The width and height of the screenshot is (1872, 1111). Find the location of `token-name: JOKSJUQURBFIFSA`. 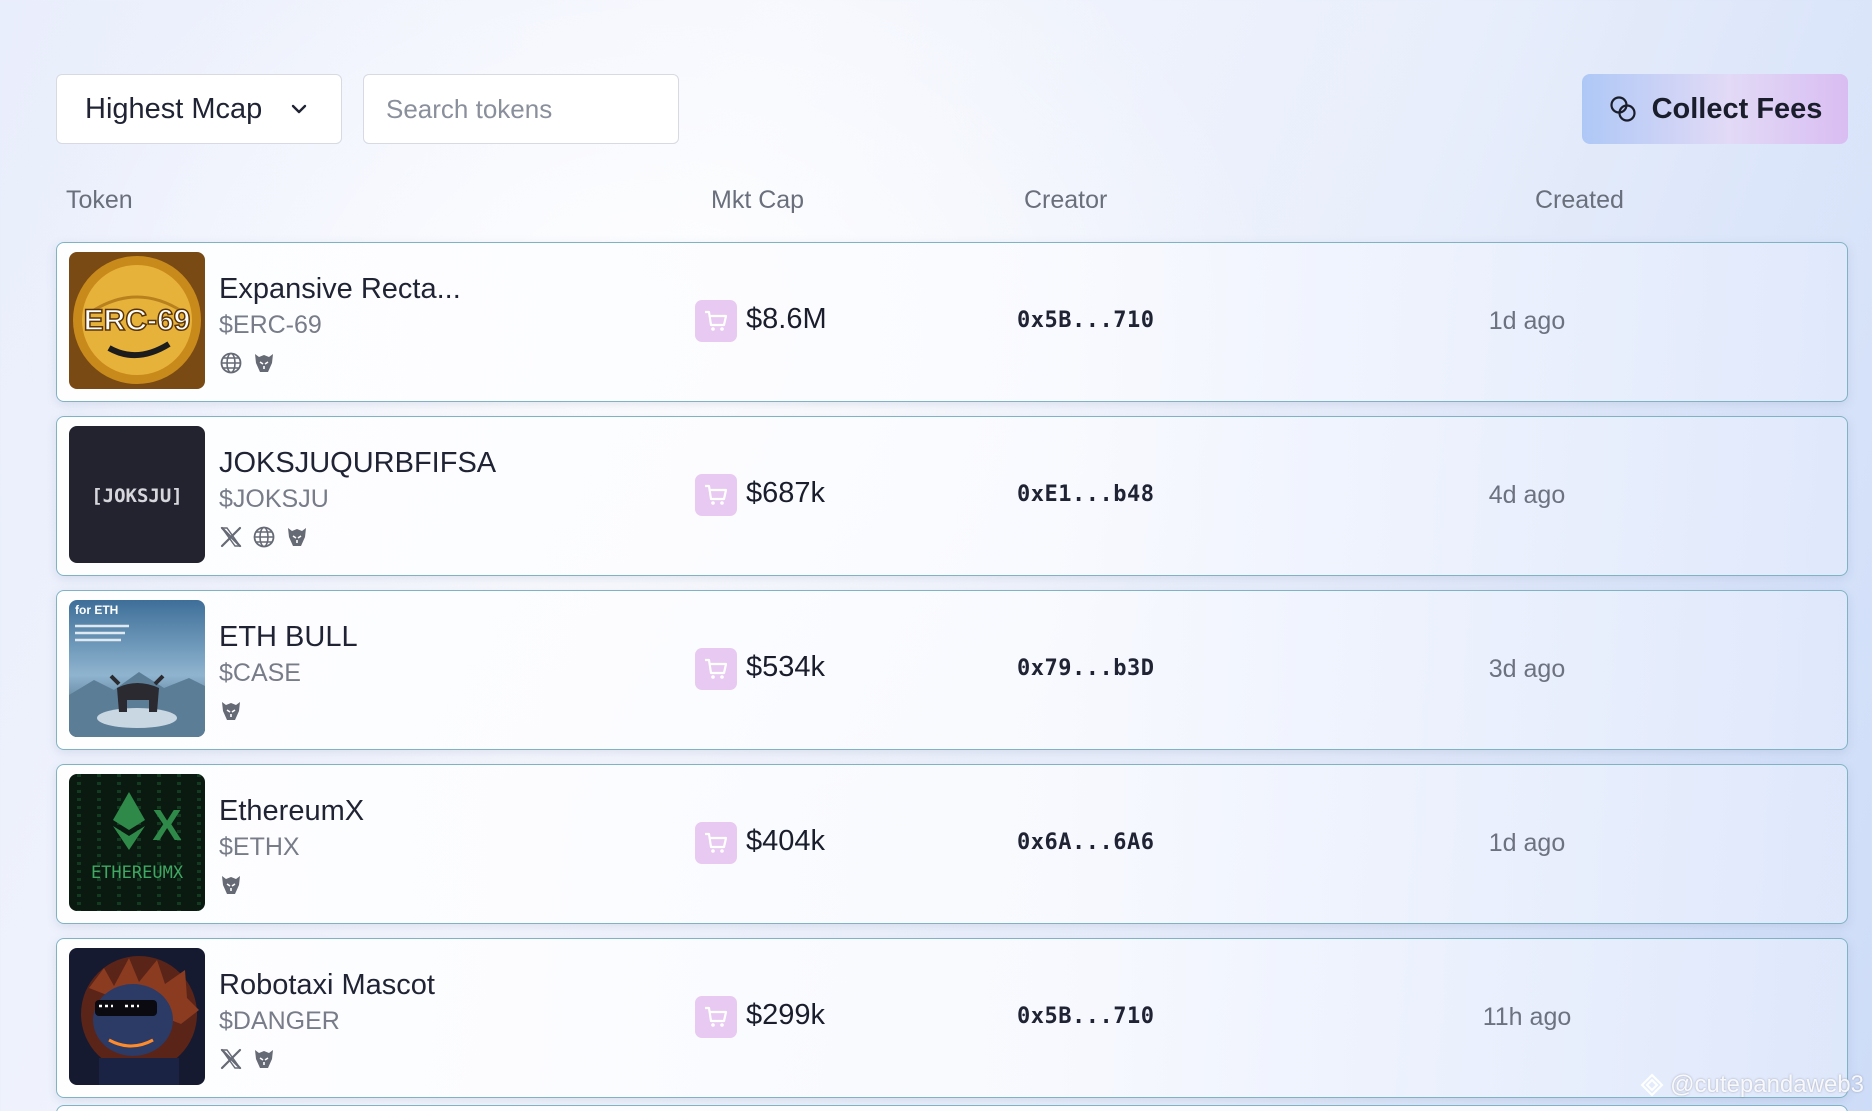

token-name: JOKSJUQURBFIFSA is located at coordinates (357, 463).